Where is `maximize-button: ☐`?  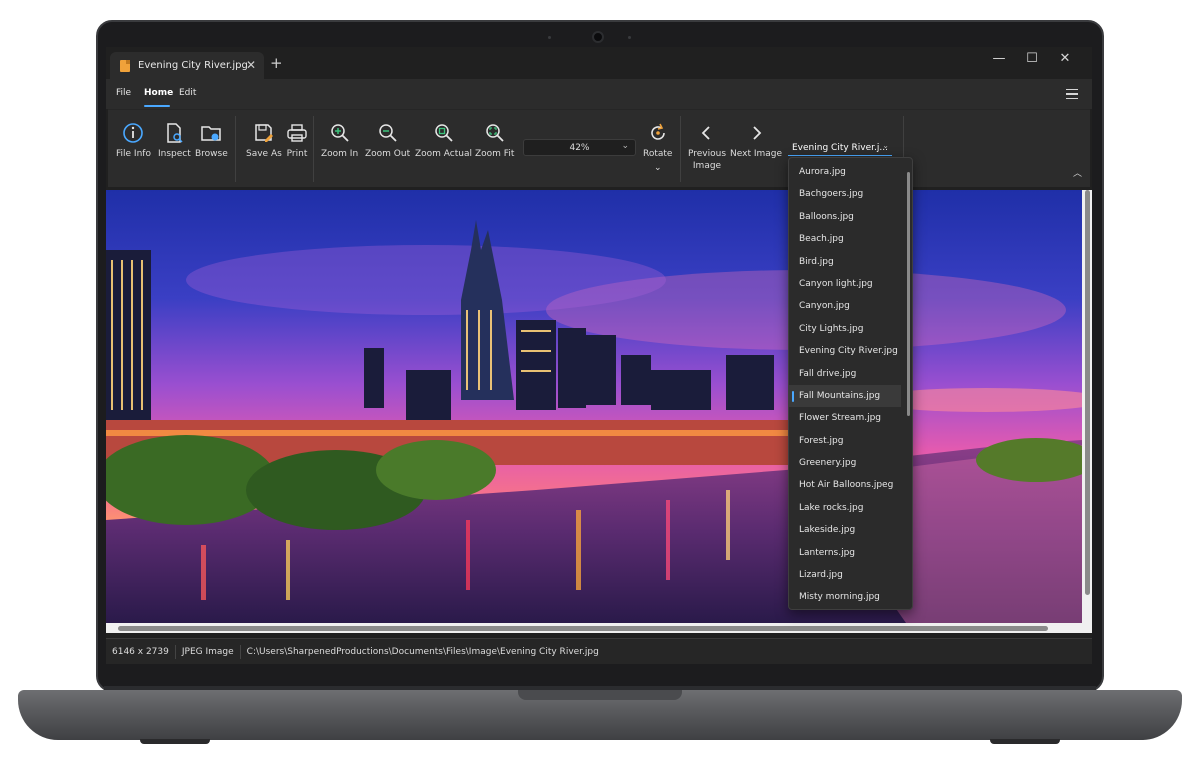 maximize-button: ☐ is located at coordinates (1032, 58).